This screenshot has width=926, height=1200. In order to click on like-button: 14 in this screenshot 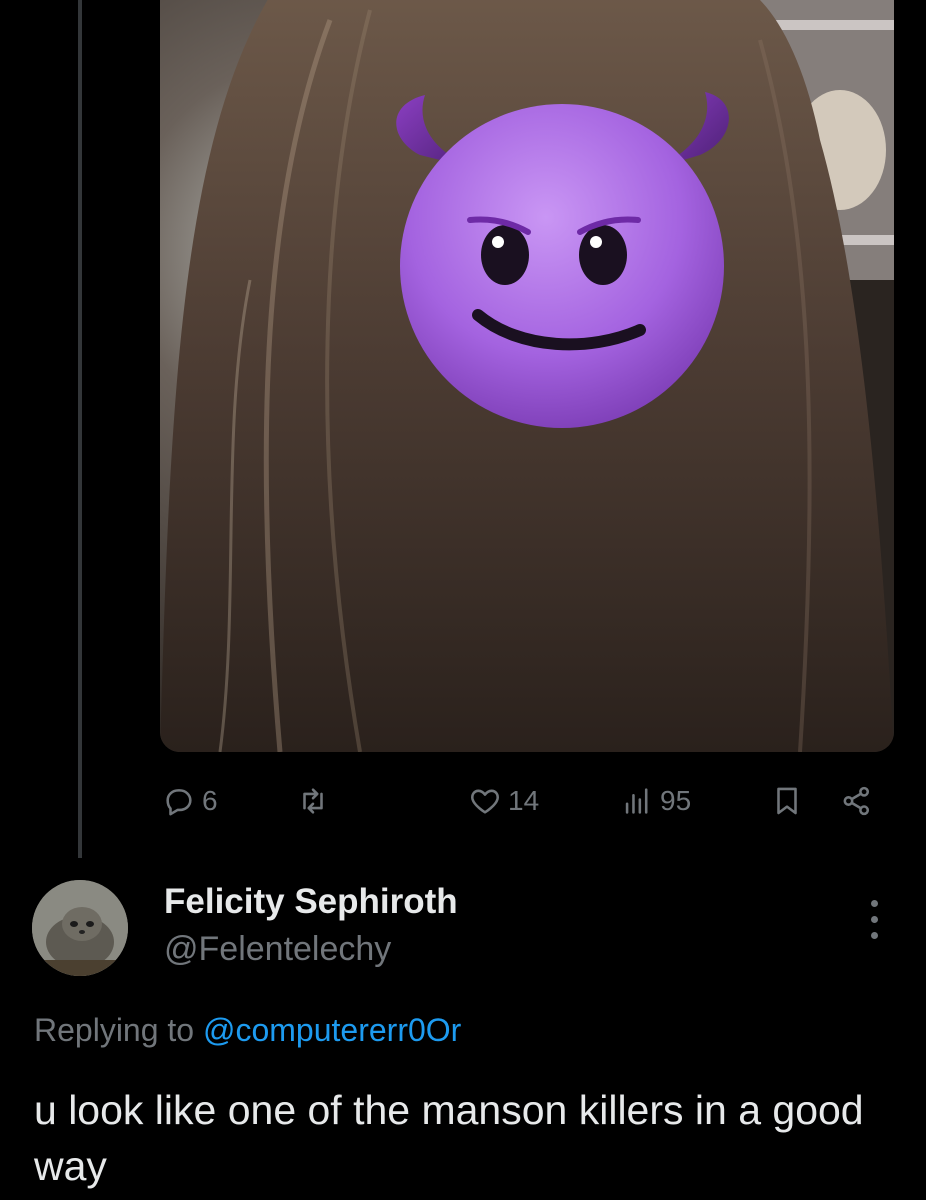, I will do `click(503, 801)`.